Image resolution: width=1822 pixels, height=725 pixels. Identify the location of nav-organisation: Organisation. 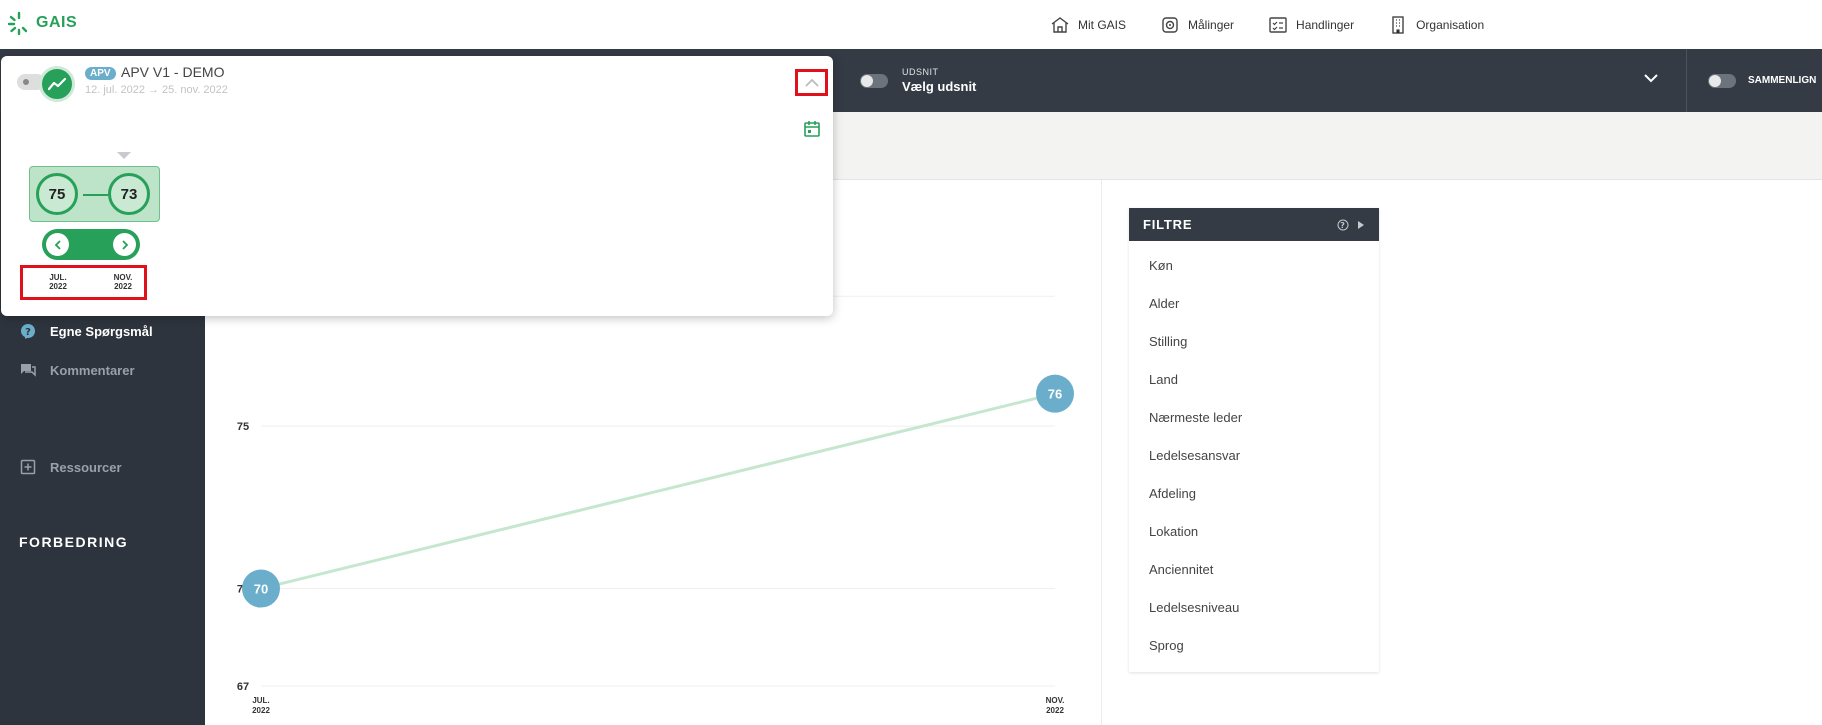
(1436, 25).